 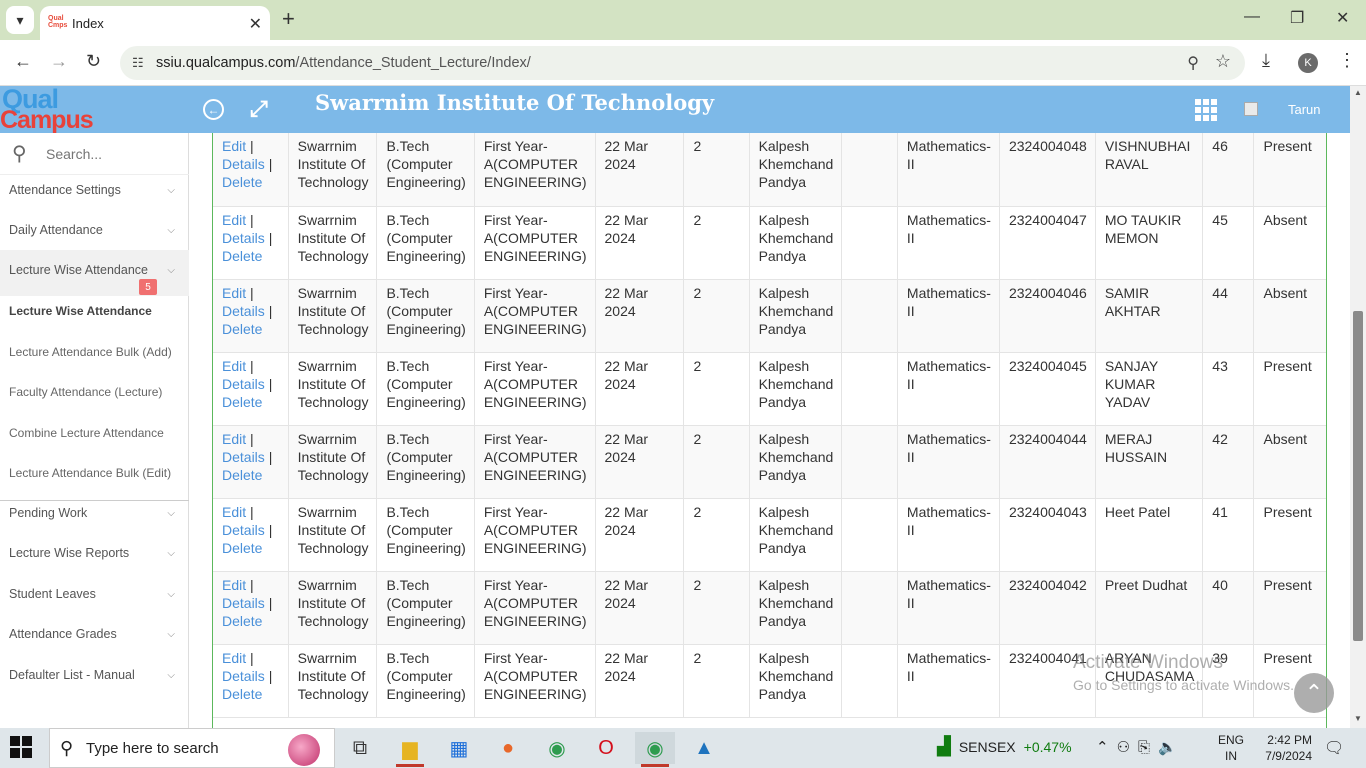 I want to click on download-icon: ⤓, so click(x=1266, y=60).